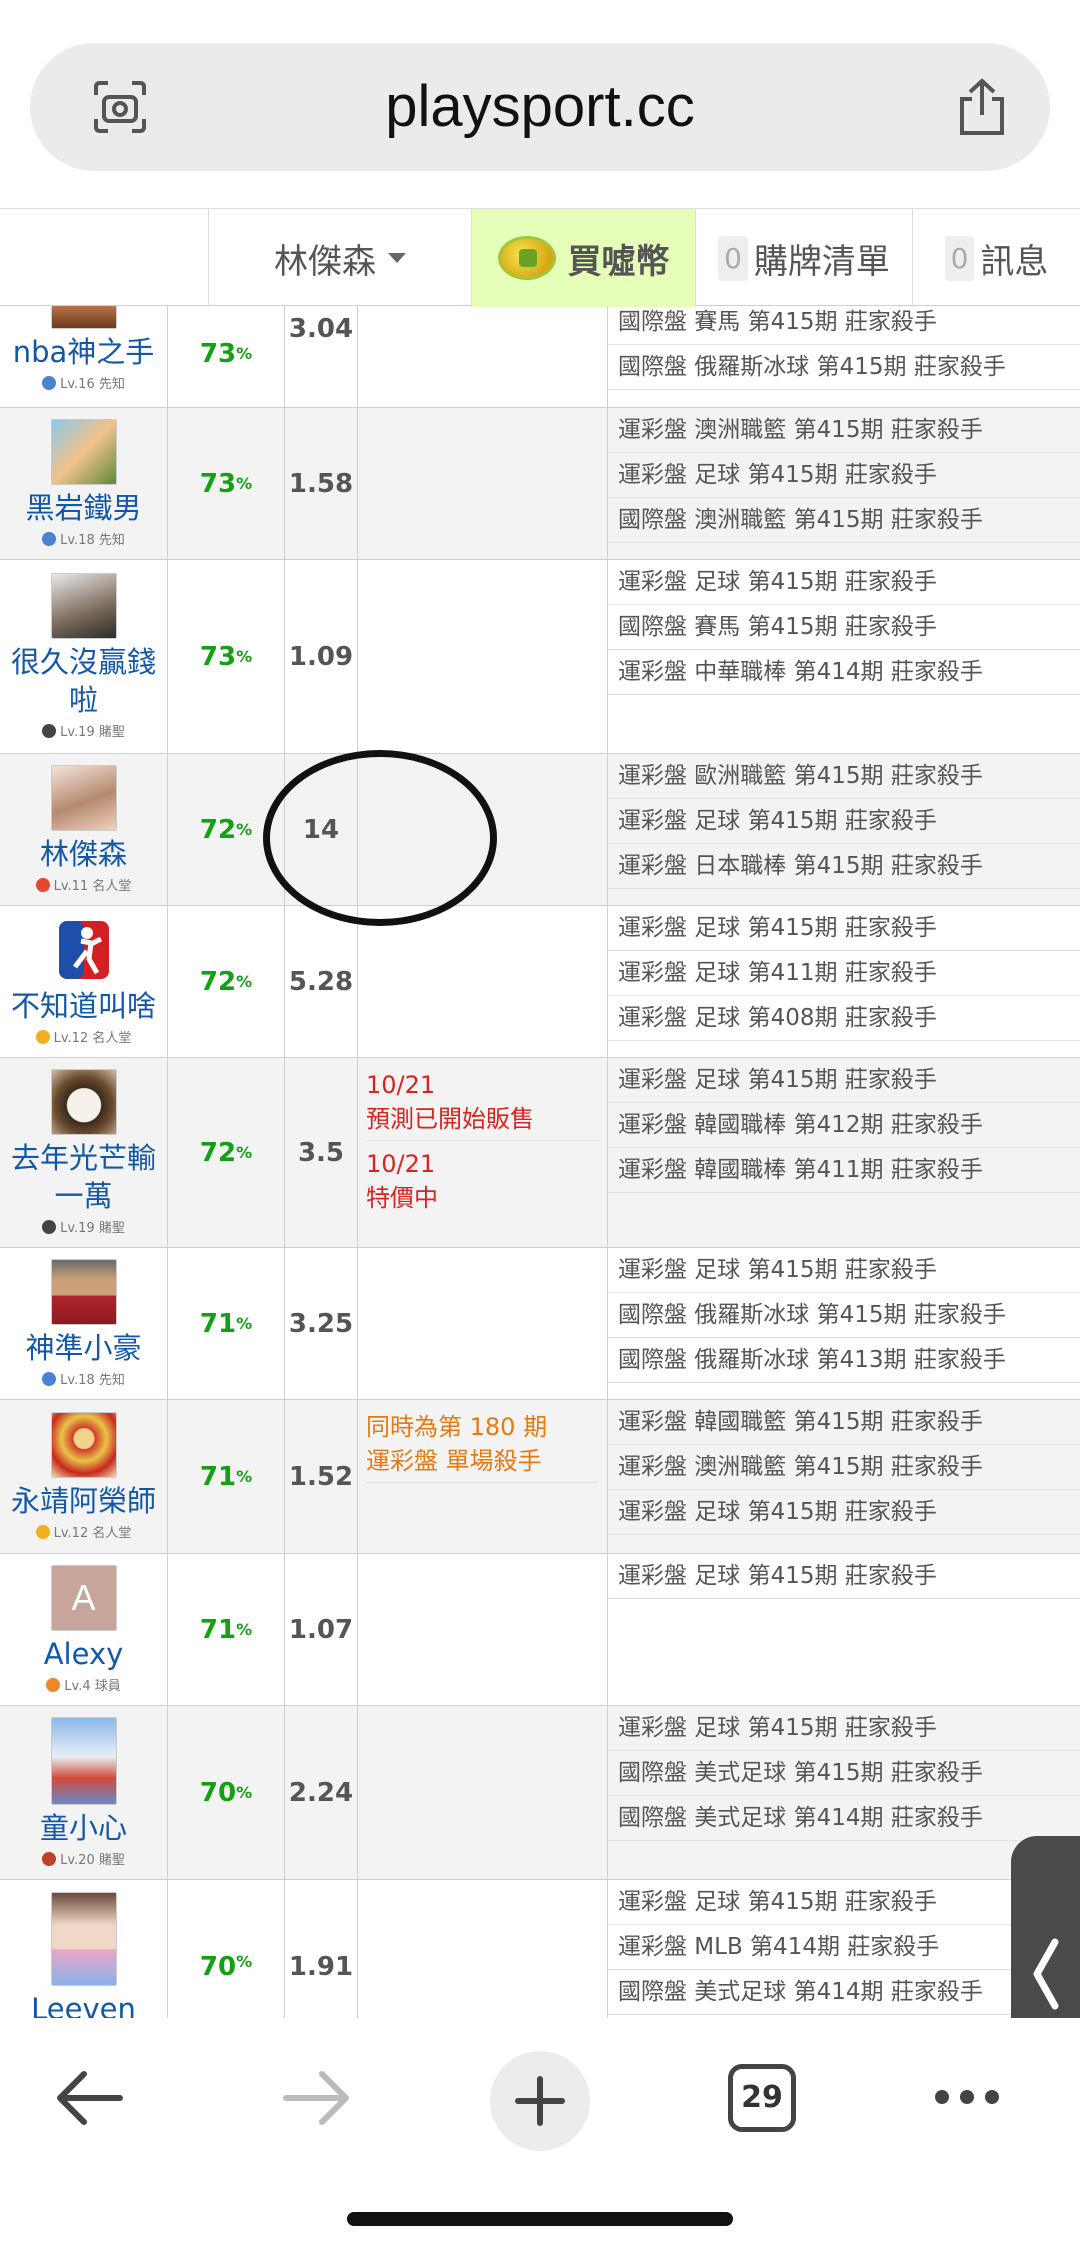 This screenshot has height=2242, width=1080. I want to click on list-item: 運彩盤 韓國職棒 第411期 莊家殺手, so click(844, 1170).